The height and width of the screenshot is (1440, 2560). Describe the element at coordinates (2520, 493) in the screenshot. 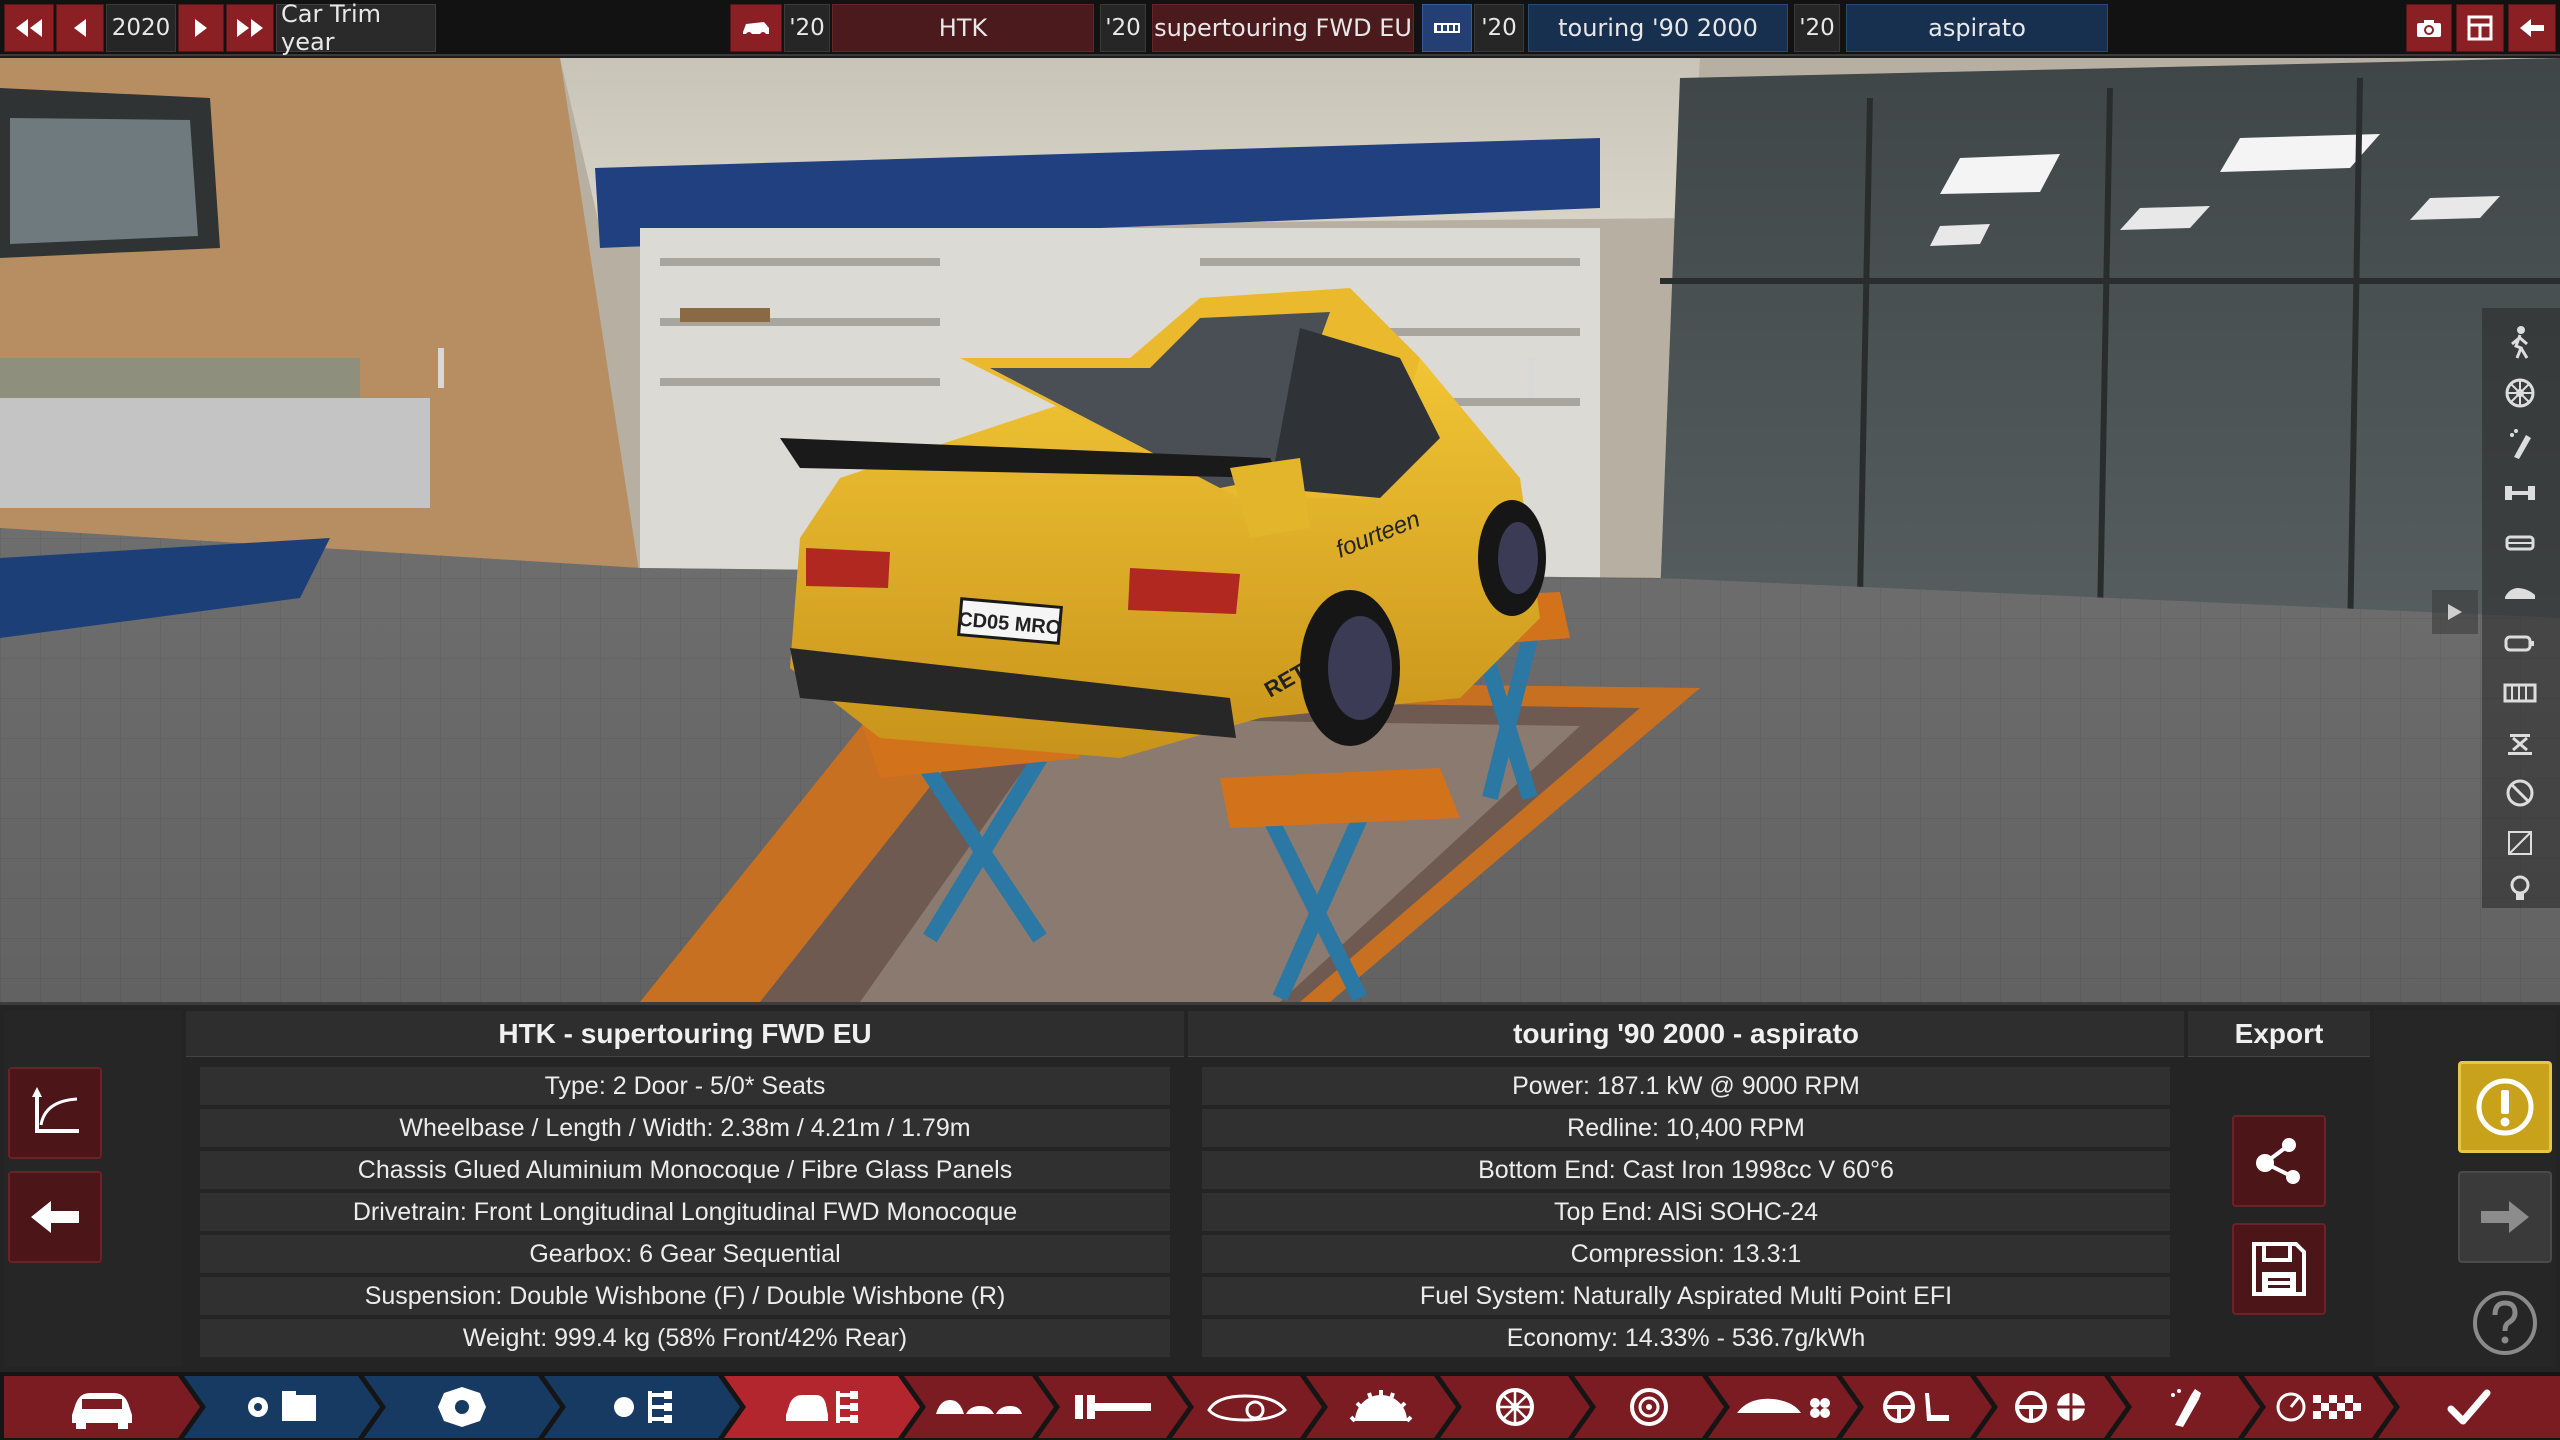

I see `axle-icon` at that location.